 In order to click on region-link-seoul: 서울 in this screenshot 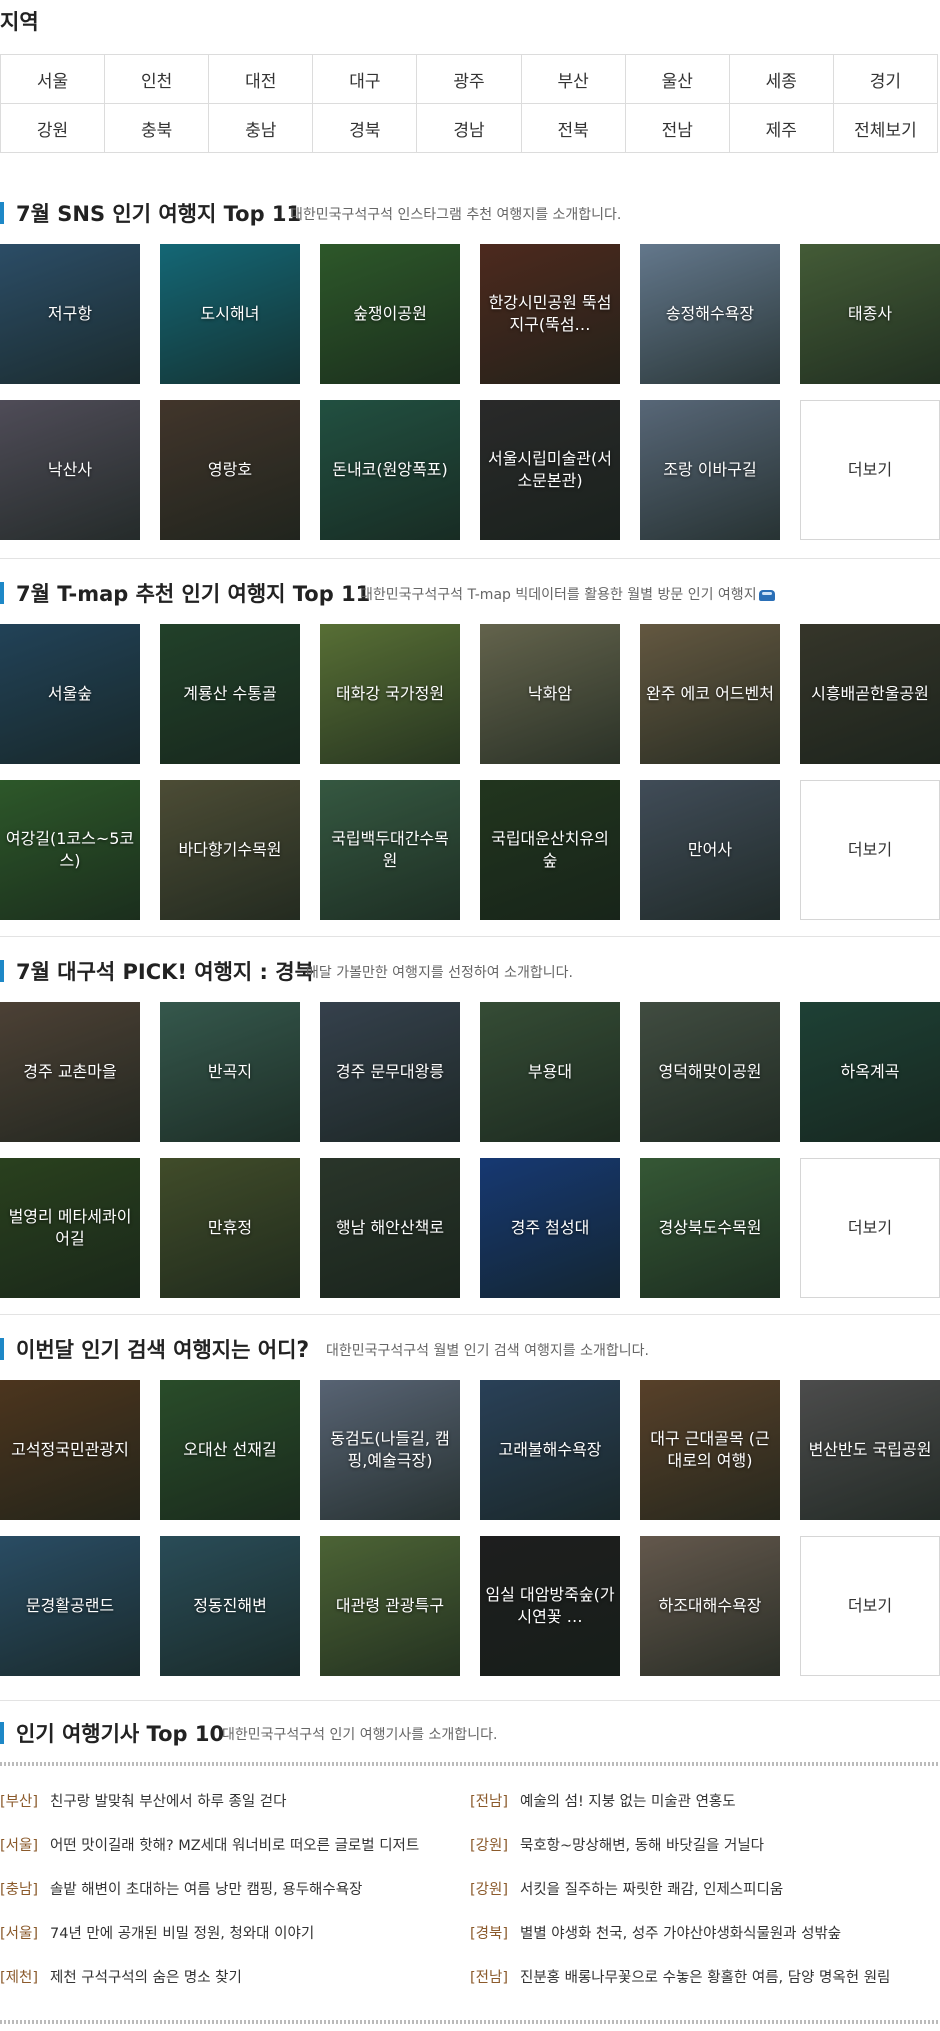, I will do `click(53, 79)`.